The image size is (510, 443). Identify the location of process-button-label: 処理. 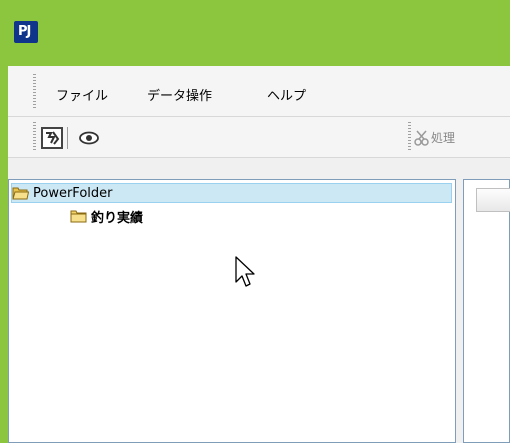
(443, 137).